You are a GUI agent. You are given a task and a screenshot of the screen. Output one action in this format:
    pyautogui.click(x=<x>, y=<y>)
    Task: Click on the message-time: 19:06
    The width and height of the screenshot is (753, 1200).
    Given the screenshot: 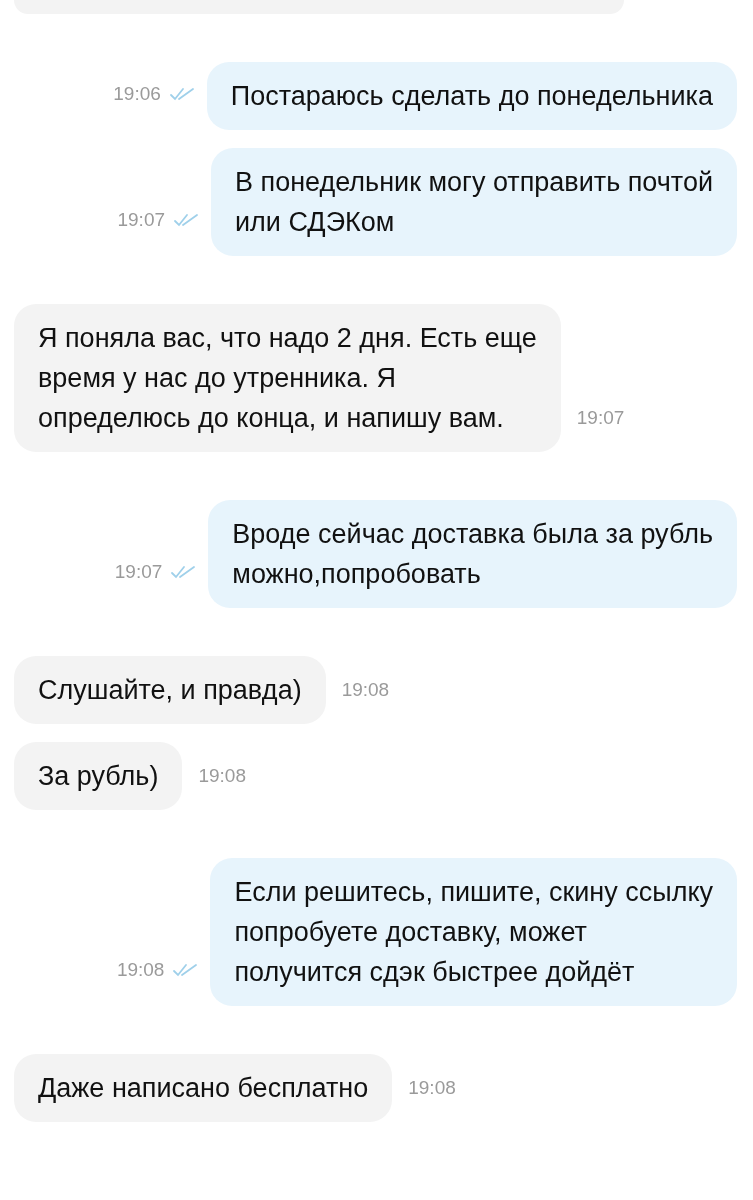 What is the action you would take?
    pyautogui.click(x=137, y=93)
    